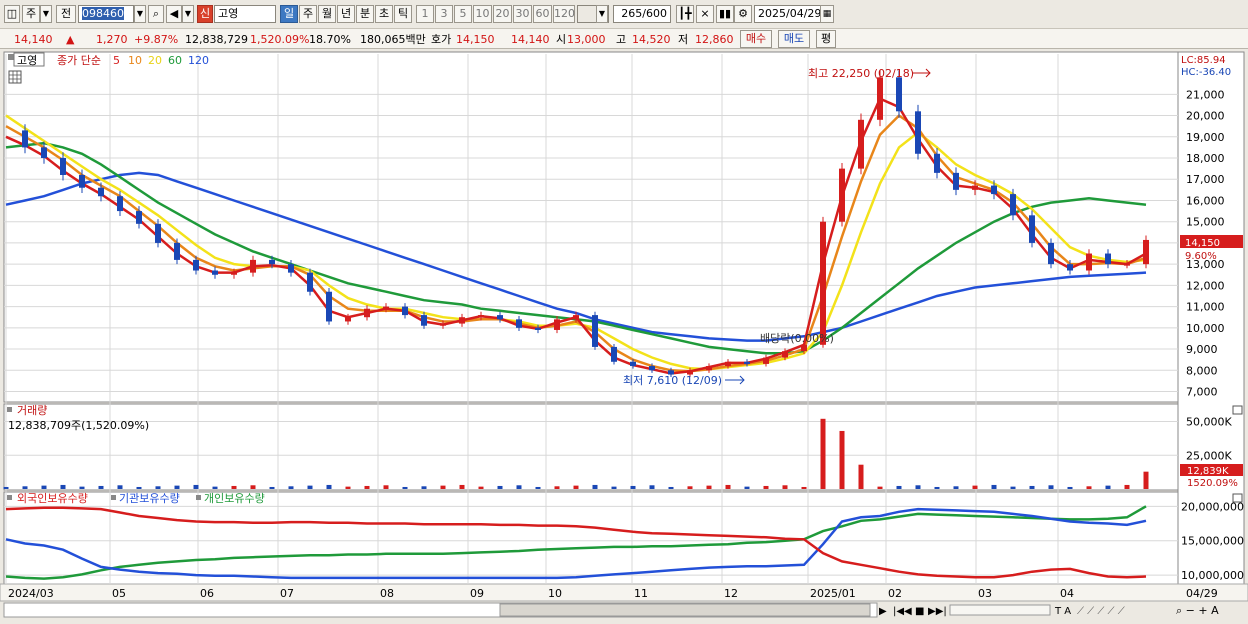 This screenshot has width=1248, height=624. I want to click on x-tick-label: 06, so click(207, 593).